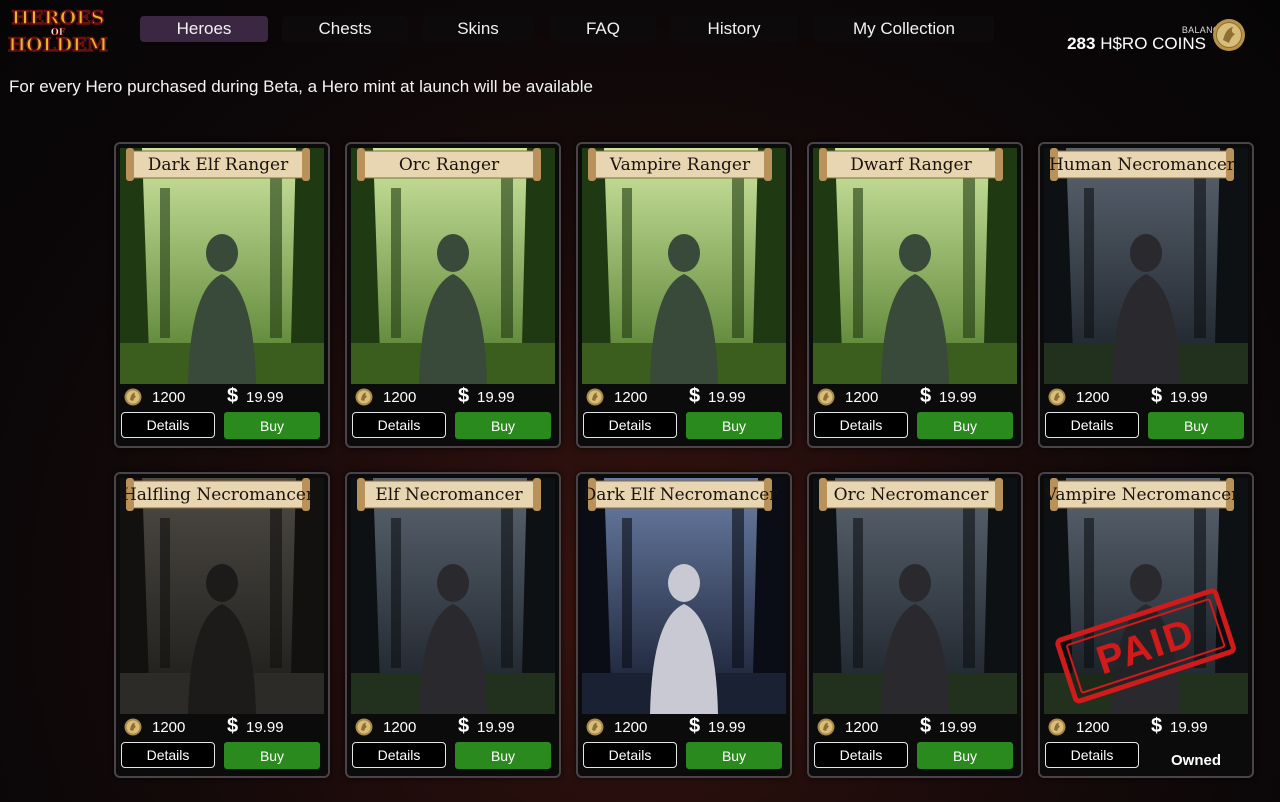 The image size is (1280, 802). Describe the element at coordinates (478, 29) in the screenshot. I see `tab-skins: Skins` at that location.